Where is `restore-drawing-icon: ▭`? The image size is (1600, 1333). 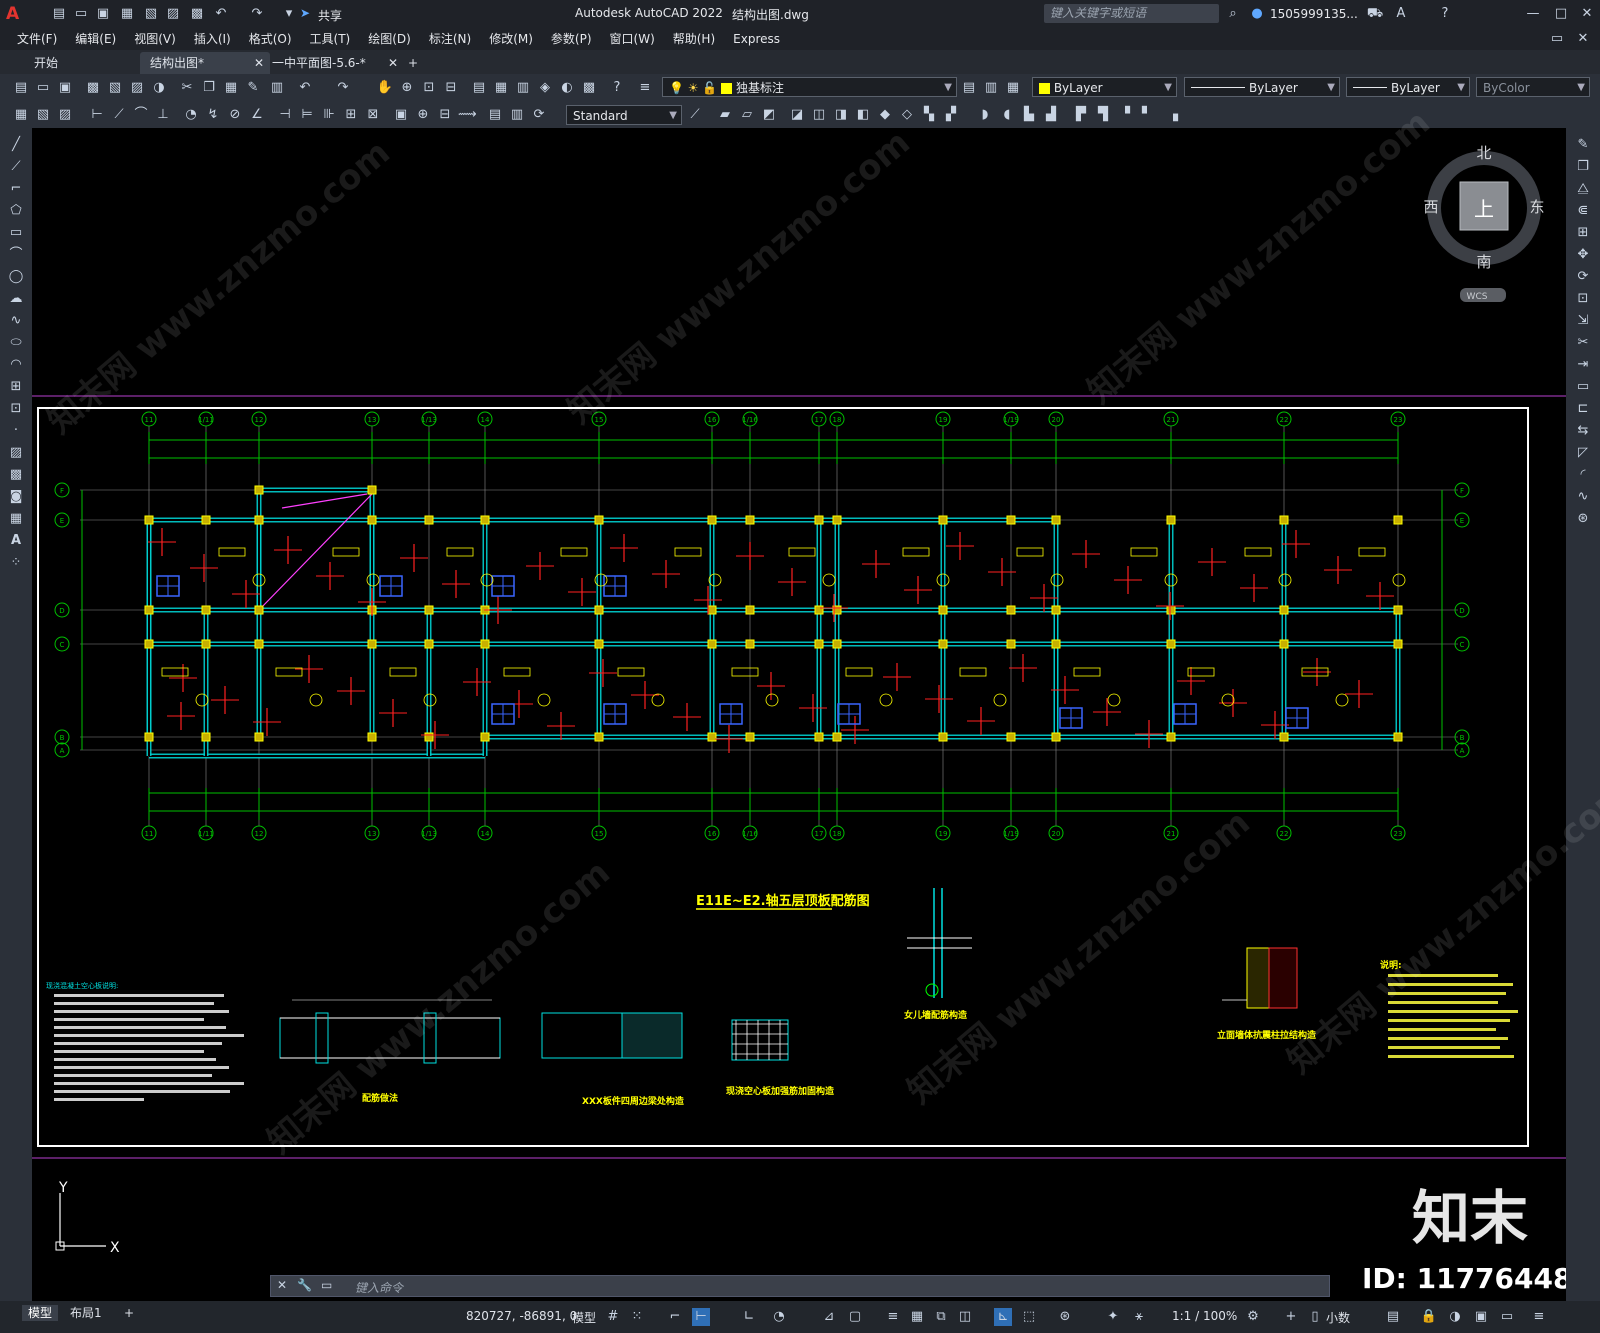
restore-drawing-icon: ▭ is located at coordinates (1557, 39).